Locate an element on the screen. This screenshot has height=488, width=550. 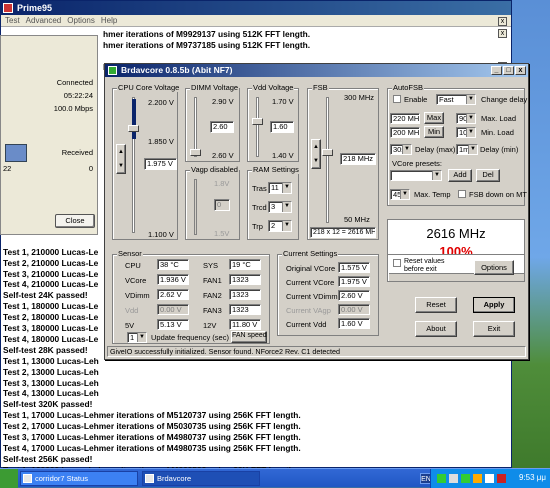
update-frequency-select: 1 ▼ is located at coordinates (137, 337).